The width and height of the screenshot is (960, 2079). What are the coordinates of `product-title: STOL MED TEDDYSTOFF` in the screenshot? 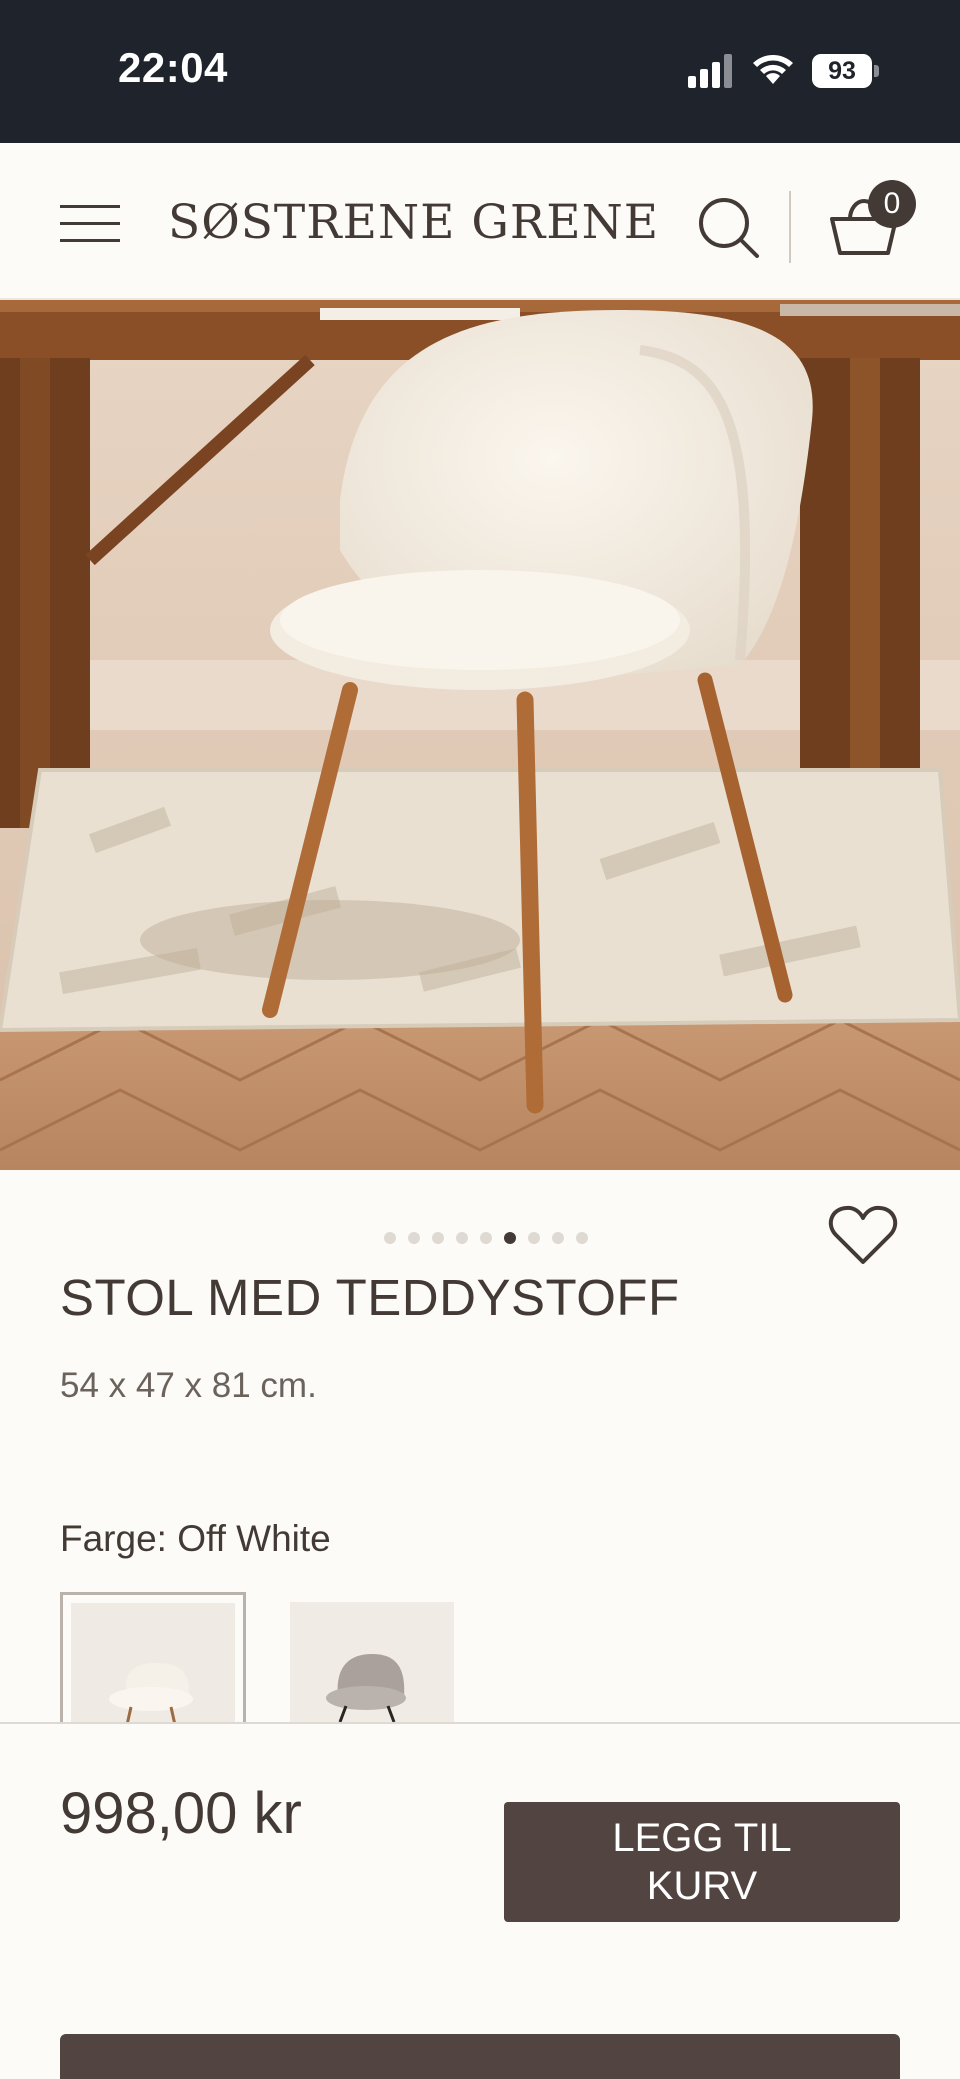 It's located at (370, 1297).